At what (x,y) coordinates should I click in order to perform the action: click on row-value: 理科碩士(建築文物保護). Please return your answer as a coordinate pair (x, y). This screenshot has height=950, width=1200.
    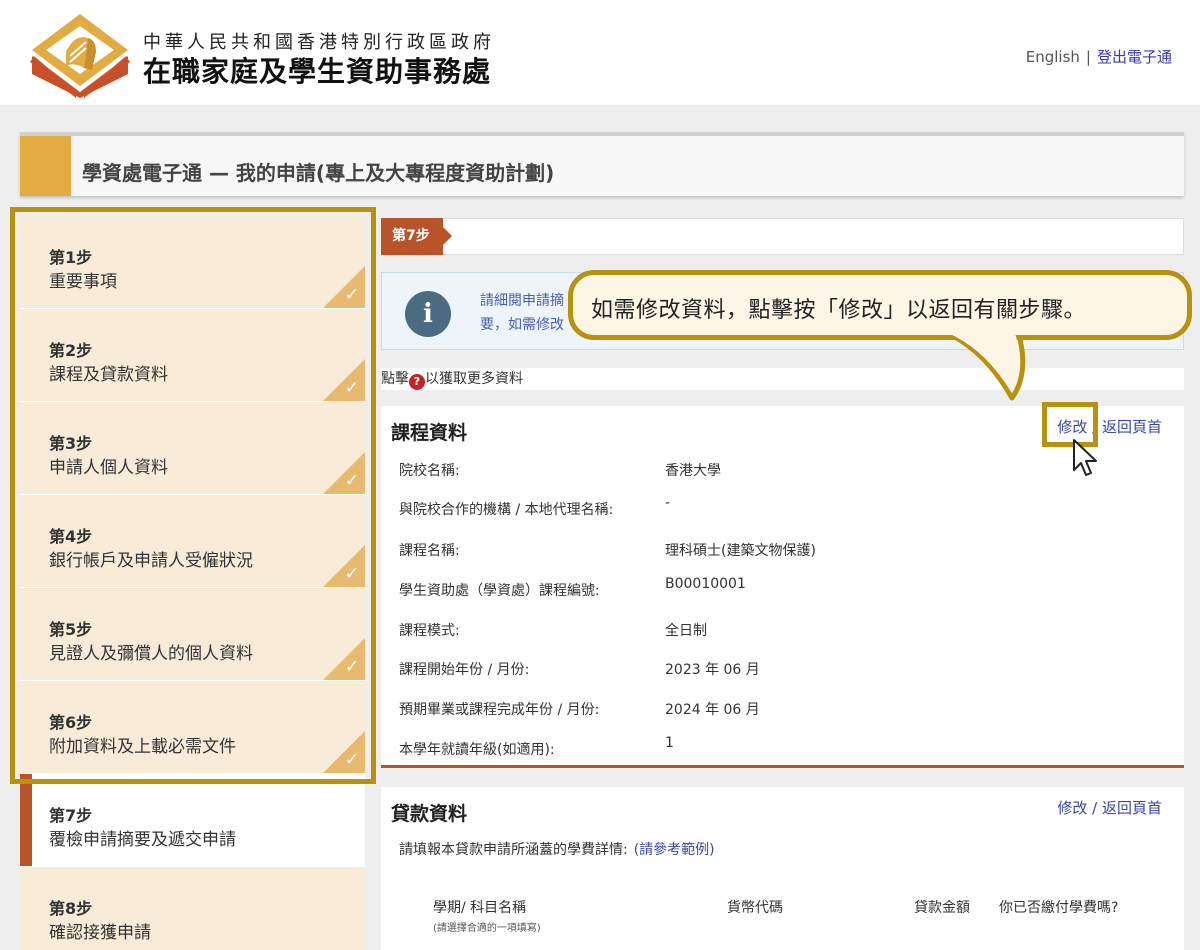
    Looking at the image, I should click on (740, 551).